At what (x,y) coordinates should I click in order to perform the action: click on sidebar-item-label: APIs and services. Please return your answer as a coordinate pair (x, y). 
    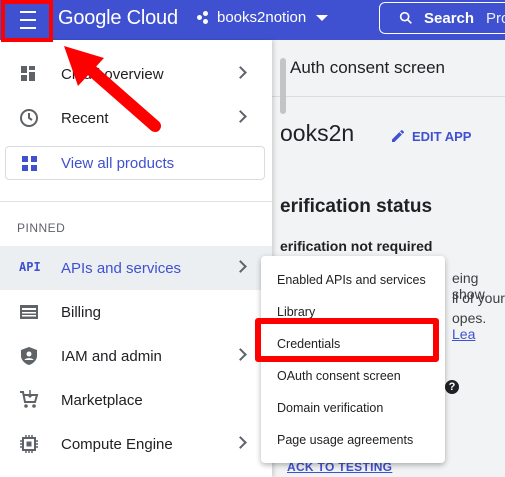
    Looking at the image, I should click on (121, 268).